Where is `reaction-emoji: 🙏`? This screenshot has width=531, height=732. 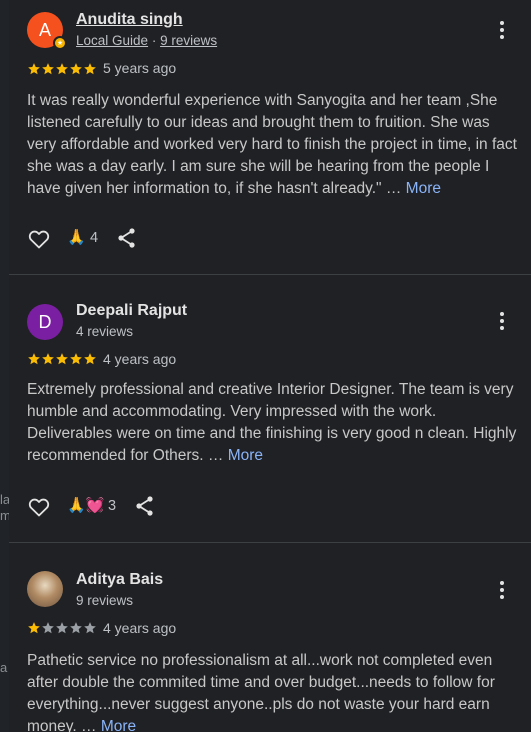
reaction-emoji: 🙏 is located at coordinates (76, 237).